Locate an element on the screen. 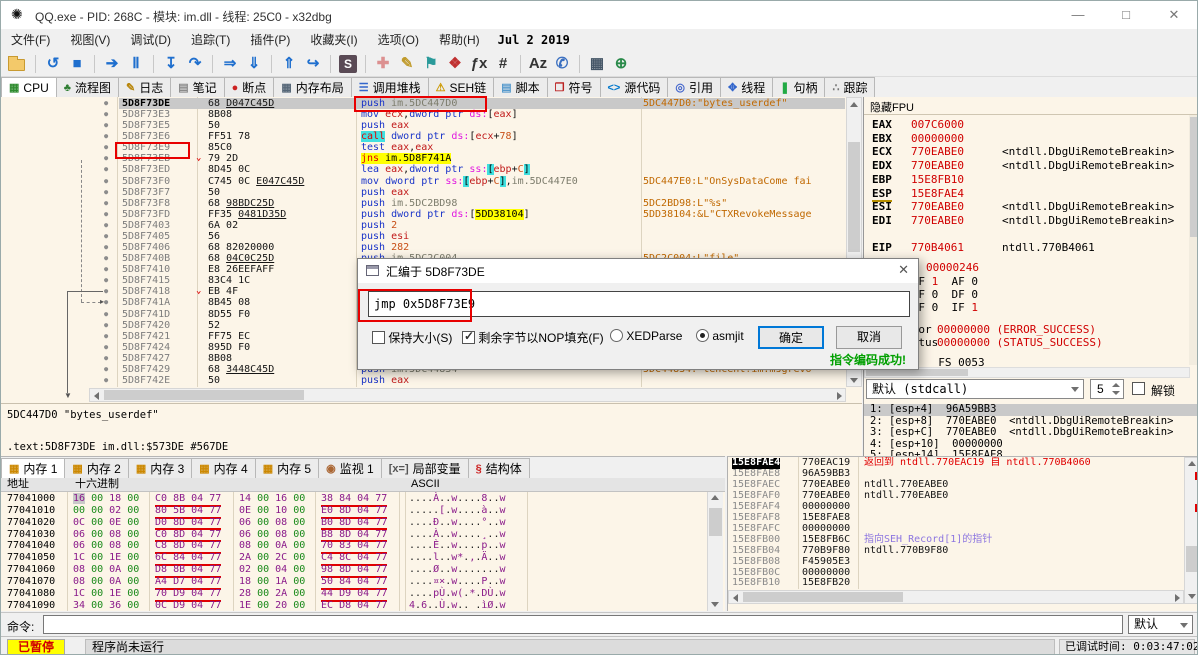  unlock-checkbox is located at coordinates (1138, 388).